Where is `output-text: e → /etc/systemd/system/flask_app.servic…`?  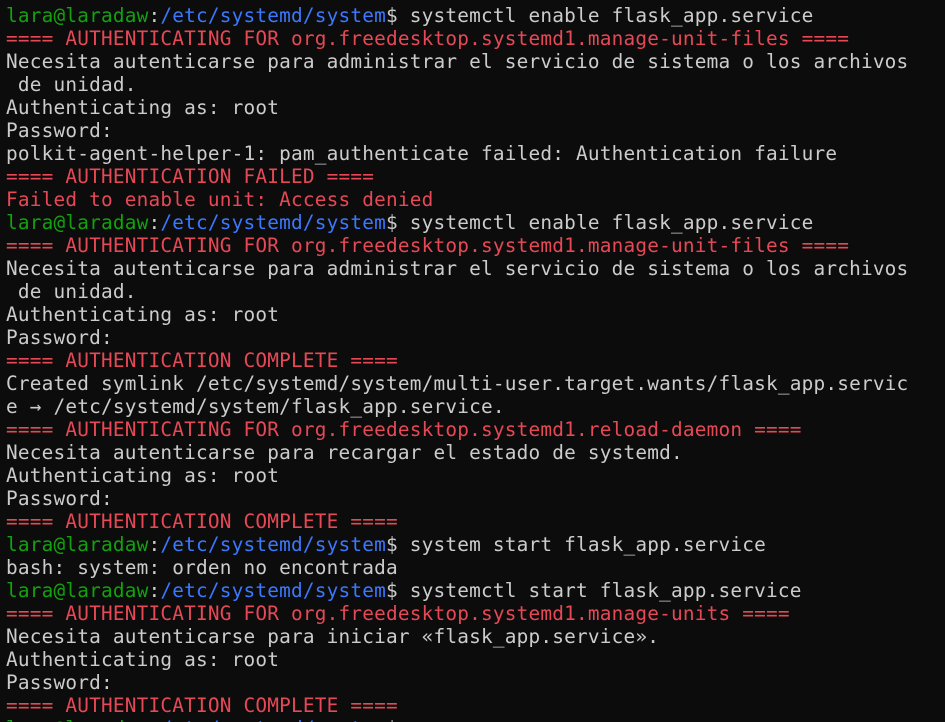 output-text: e → /etc/systemd/system/flask_app.servic… is located at coordinates (255, 406).